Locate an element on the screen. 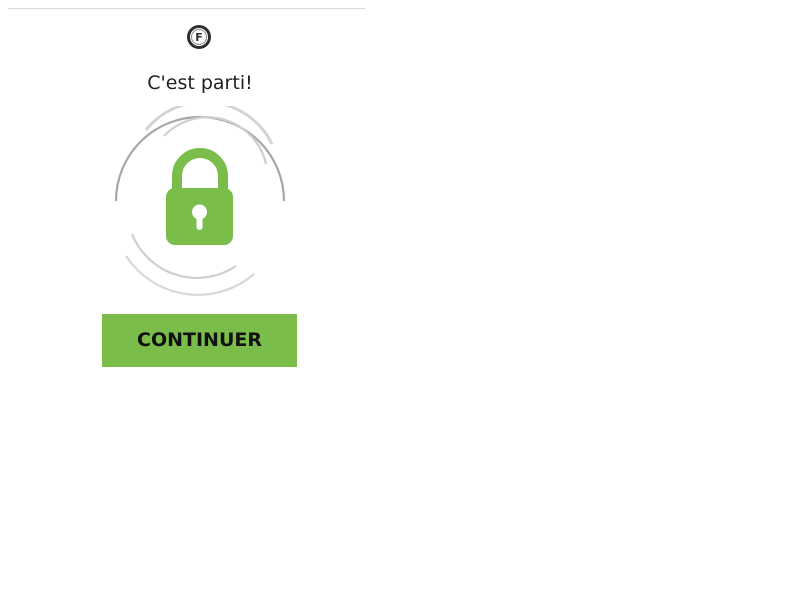  top-divider is located at coordinates (186, 8).